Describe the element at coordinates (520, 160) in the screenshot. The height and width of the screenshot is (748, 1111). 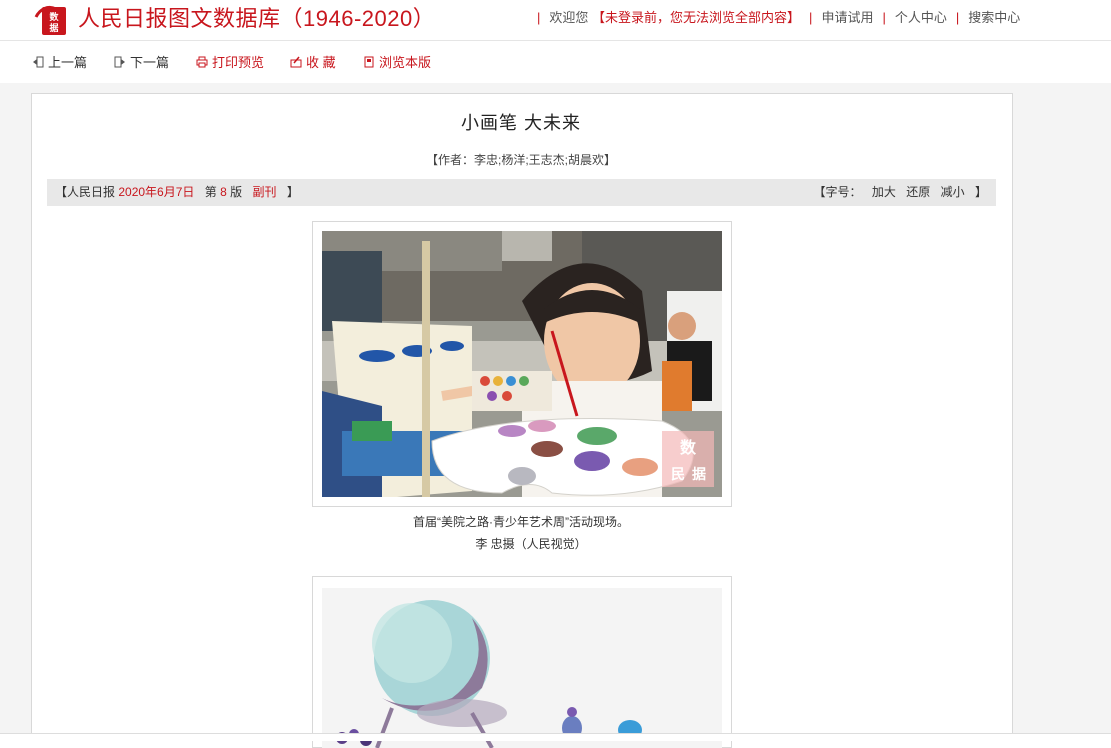
I see `article-author: 【作者：李忠;杨洋;王志杰;胡晨欢】` at that location.